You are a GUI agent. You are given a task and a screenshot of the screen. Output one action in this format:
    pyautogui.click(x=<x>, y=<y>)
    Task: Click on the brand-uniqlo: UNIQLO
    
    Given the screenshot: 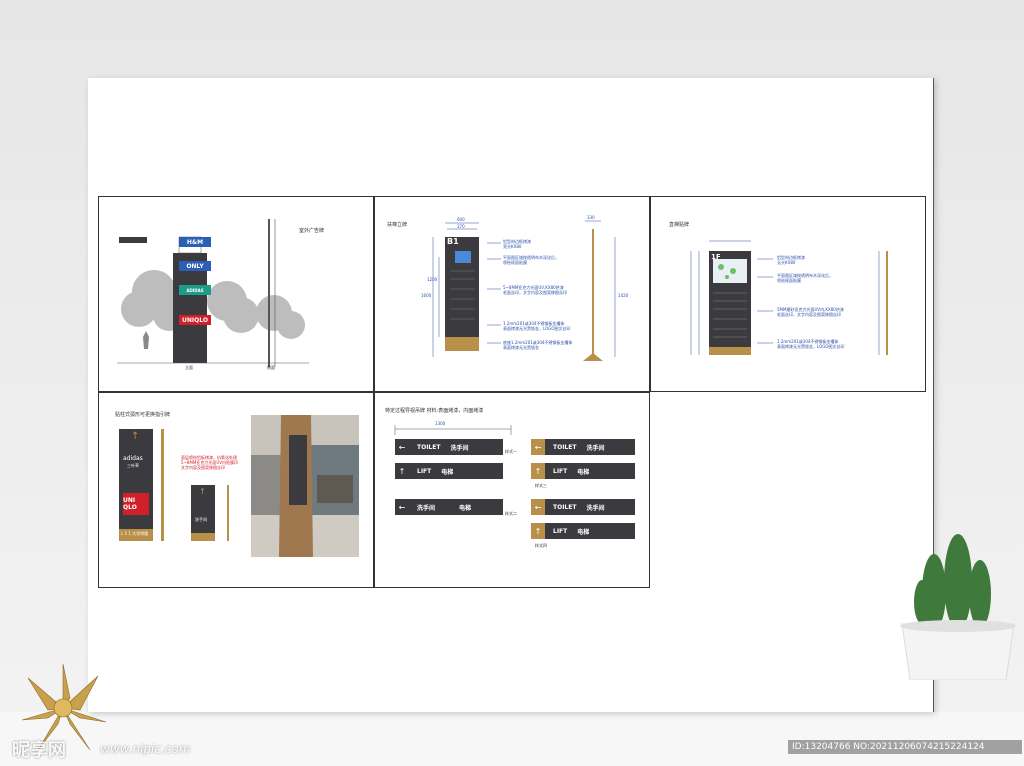 What is the action you would take?
    pyautogui.click(x=195, y=320)
    